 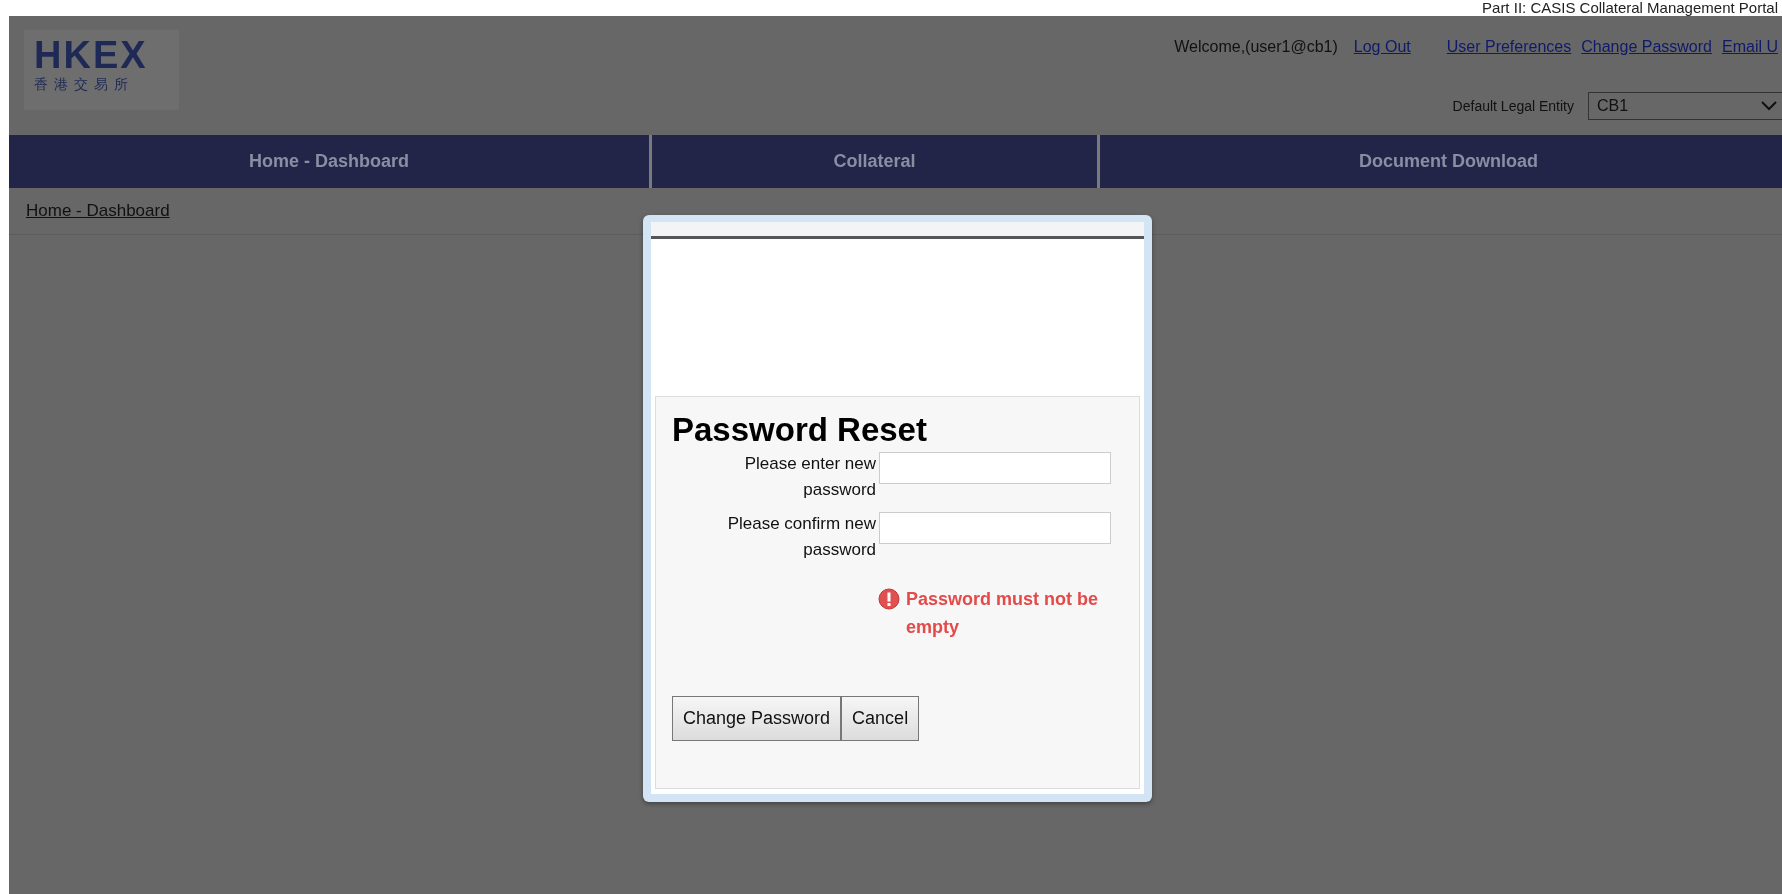 What do you see at coordinates (1003, 613) in the screenshot?
I see `error-message: Password must not be empty` at bounding box center [1003, 613].